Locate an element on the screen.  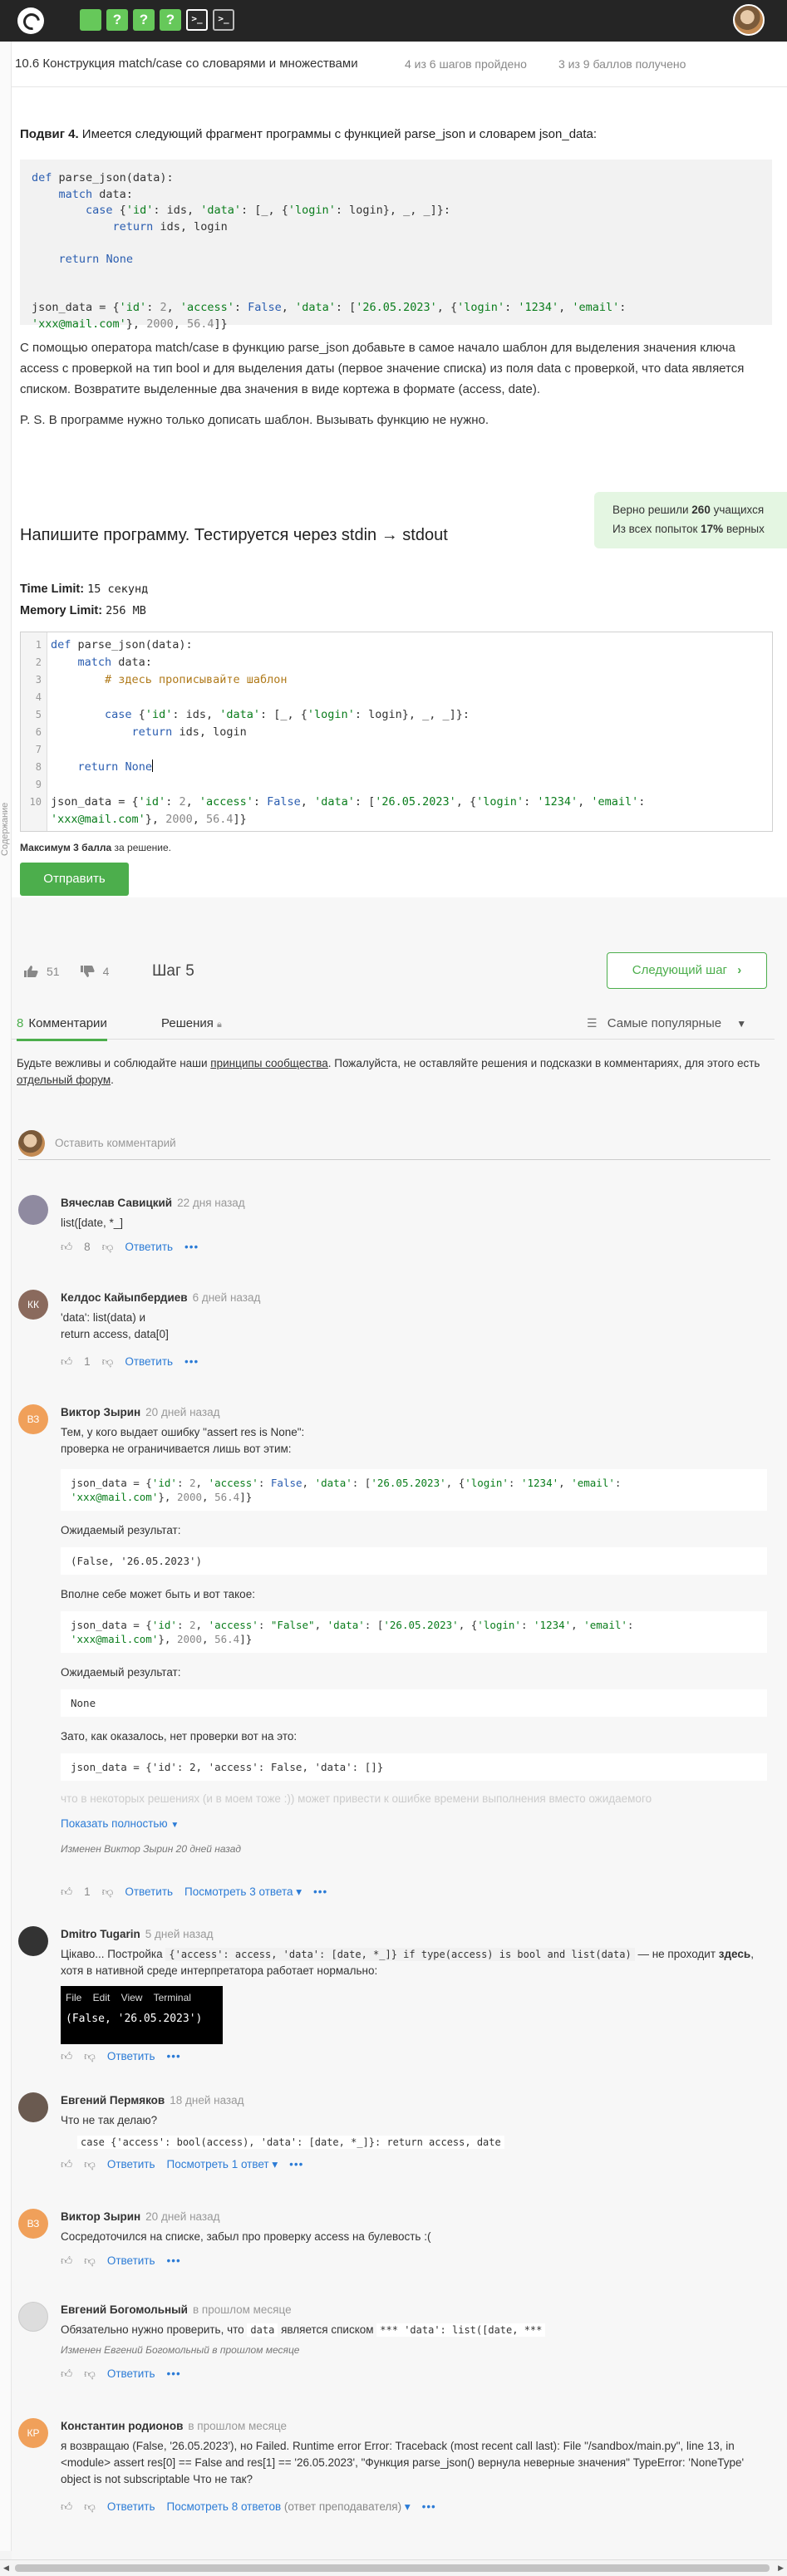
avatar: КР is located at coordinates (33, 2433).